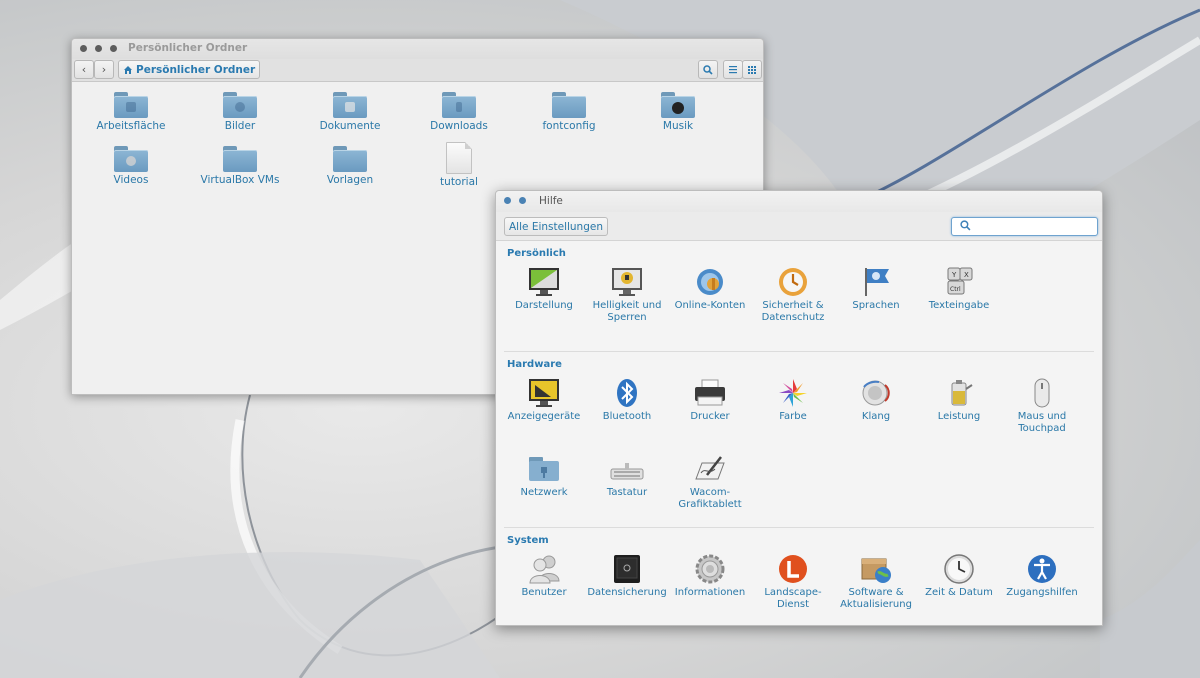 This screenshot has height=678, width=1200. I want to click on list-view-button, so click(733, 69).